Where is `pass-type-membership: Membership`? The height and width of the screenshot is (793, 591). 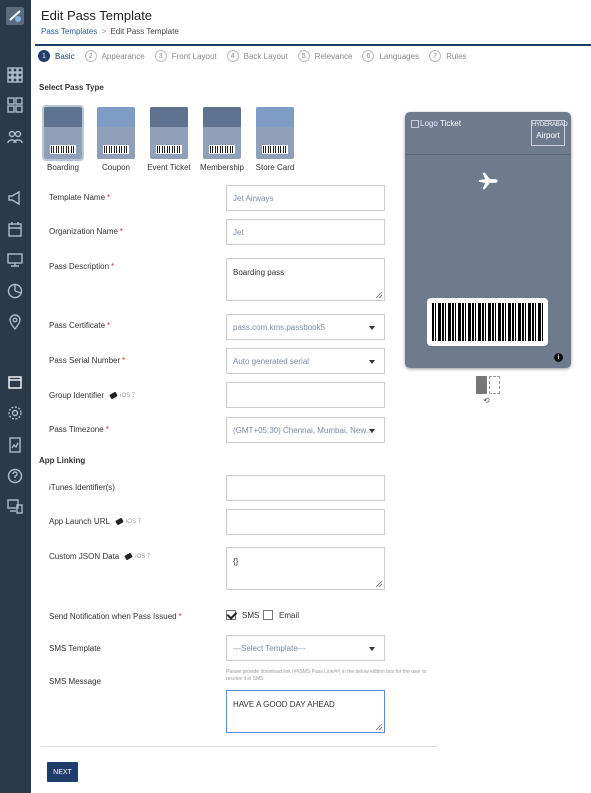
pass-type-membership: Membership is located at coordinates (222, 139).